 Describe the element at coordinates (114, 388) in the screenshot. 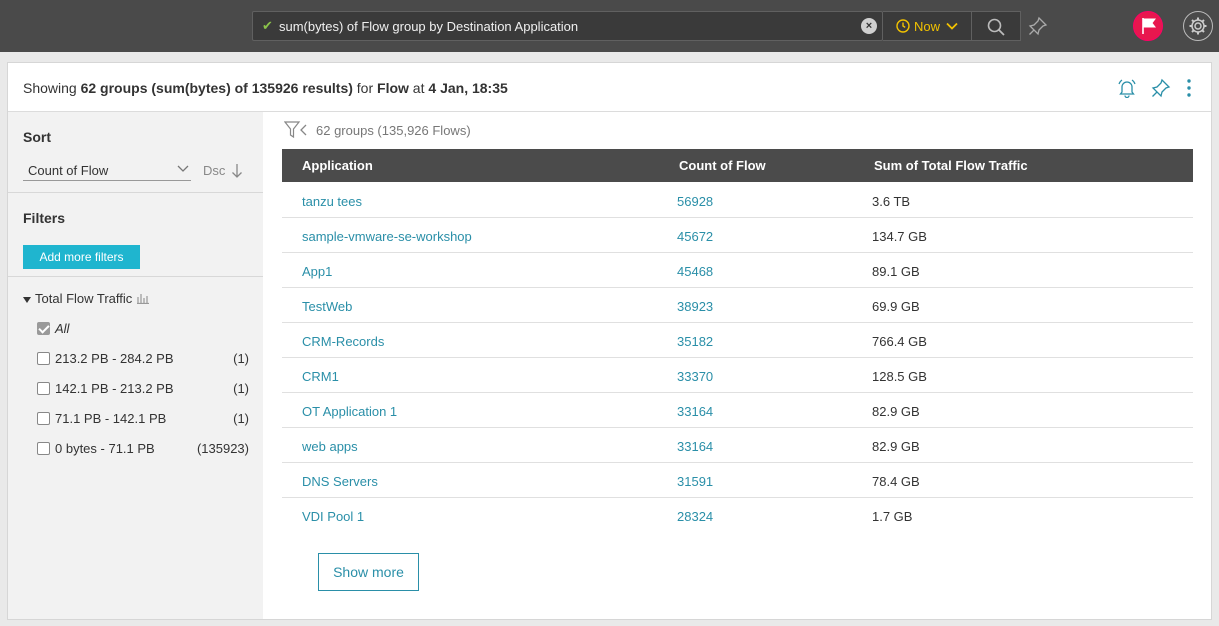

I see `facet-row-label: 142.1 PB - 213.2 PB` at that location.